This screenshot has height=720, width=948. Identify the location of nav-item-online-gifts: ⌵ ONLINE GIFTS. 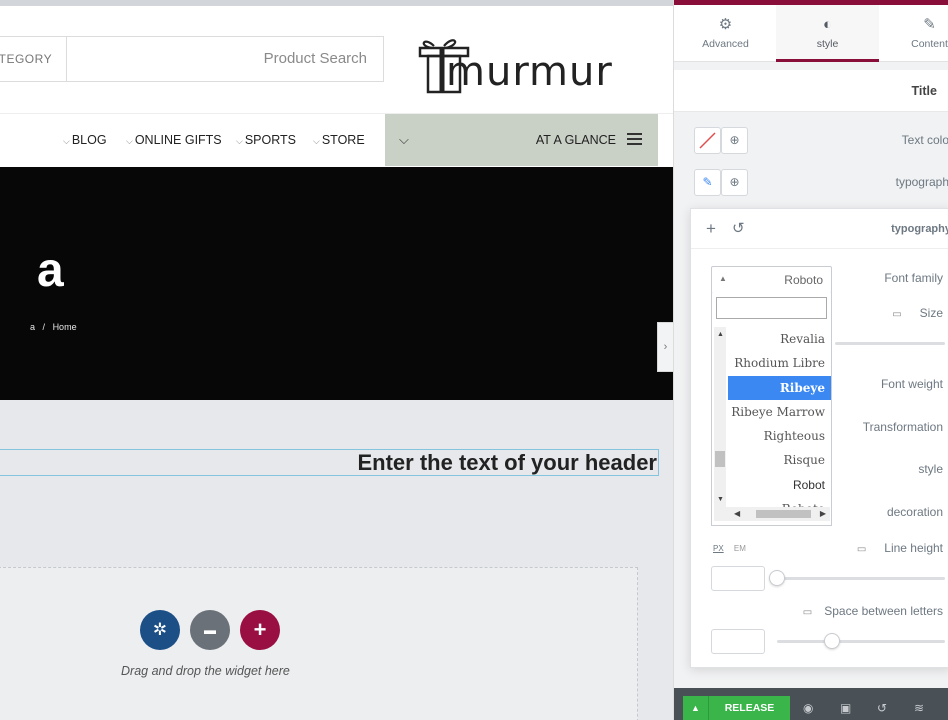
(174, 140).